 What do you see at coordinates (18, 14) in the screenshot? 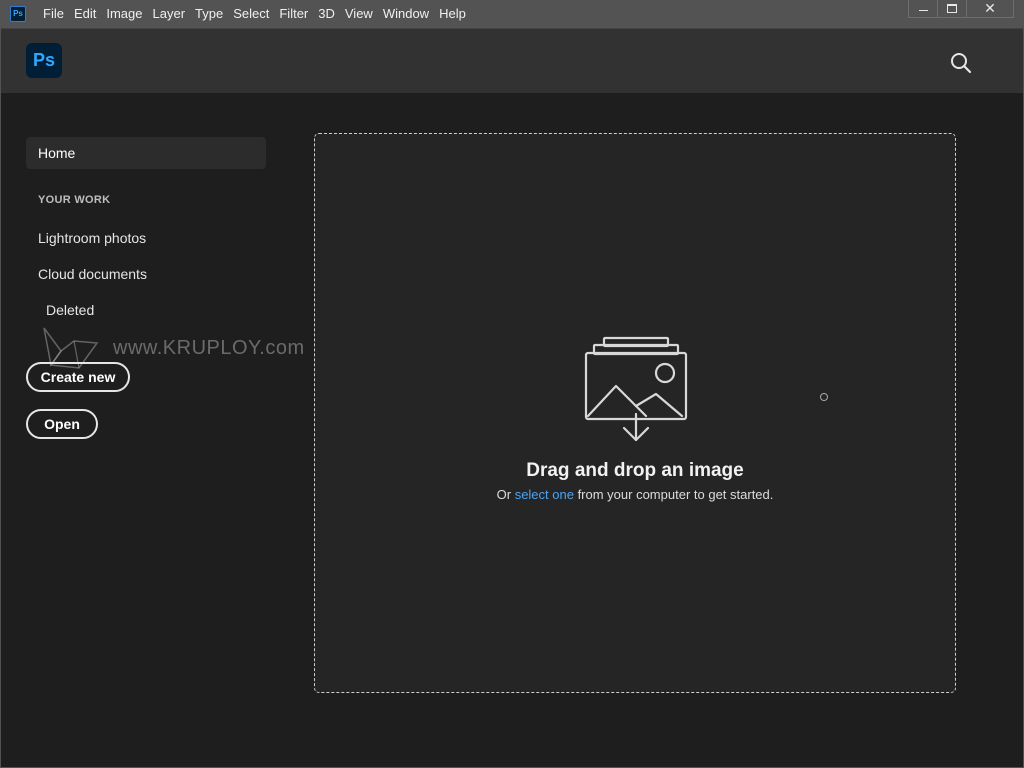
I see `photoshop-app-icon: Ps` at bounding box center [18, 14].